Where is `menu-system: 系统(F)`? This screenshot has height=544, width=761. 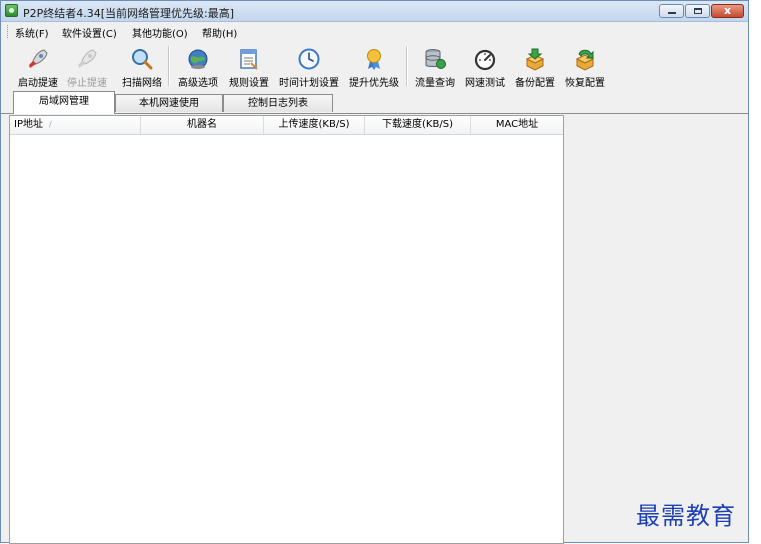 menu-system: 系统(F) is located at coordinates (32, 32).